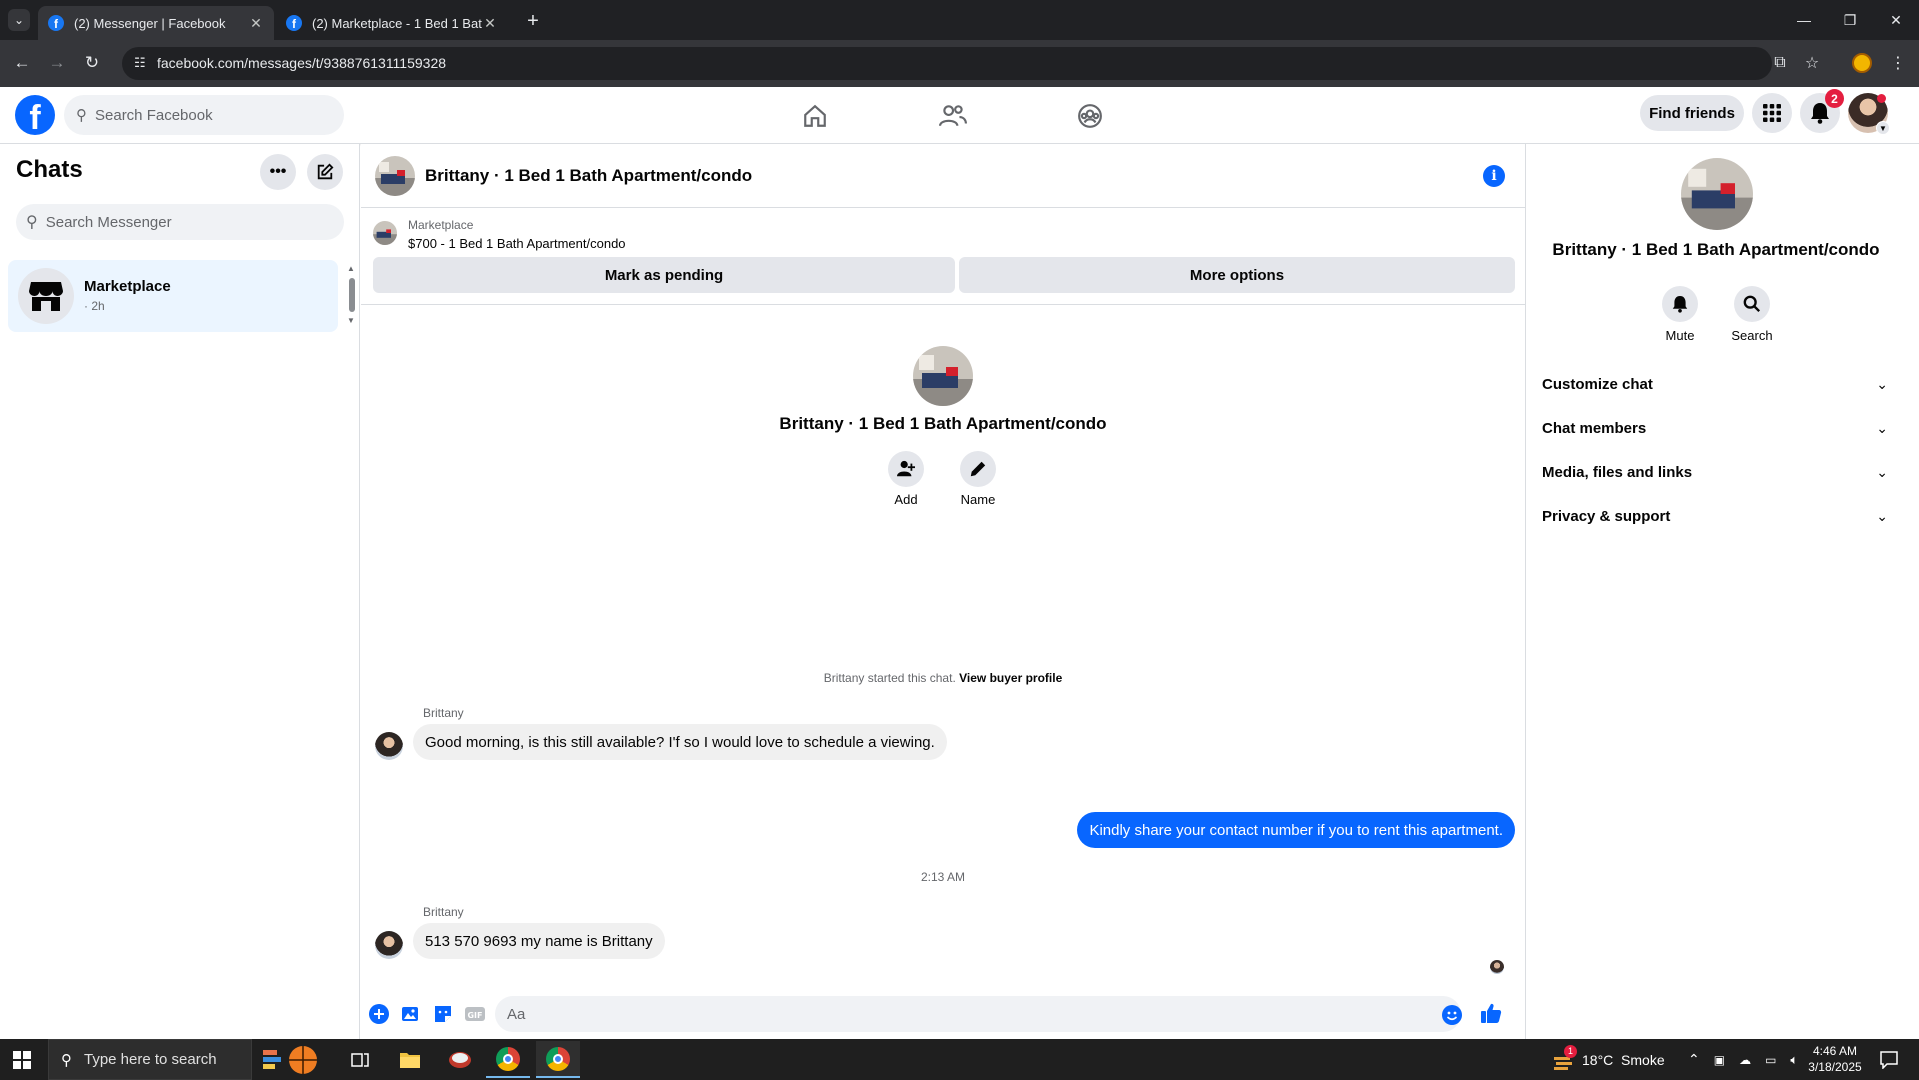 The width and height of the screenshot is (1919, 1080). Describe the element at coordinates (1606, 516) in the screenshot. I see `section-title: Privacy & support` at that location.